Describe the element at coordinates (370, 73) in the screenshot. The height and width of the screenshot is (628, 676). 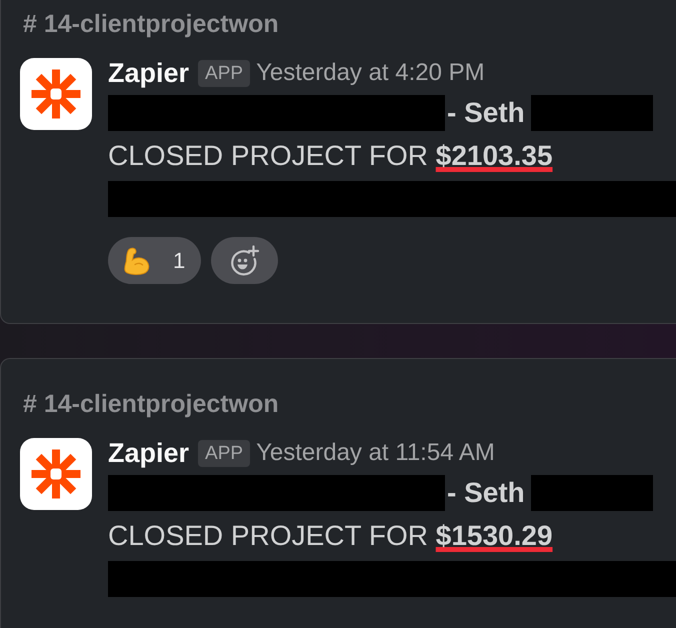
I see `timestamp: Yesterday at 4:20 PM` at that location.